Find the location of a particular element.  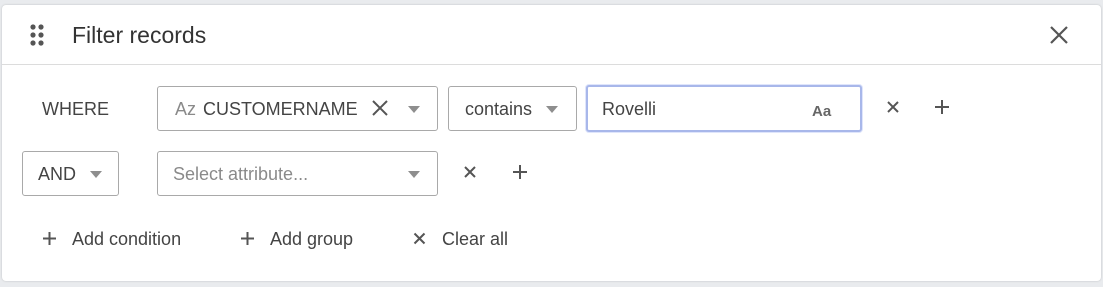

attribute-value: CUSTOMERNAME is located at coordinates (280, 109).